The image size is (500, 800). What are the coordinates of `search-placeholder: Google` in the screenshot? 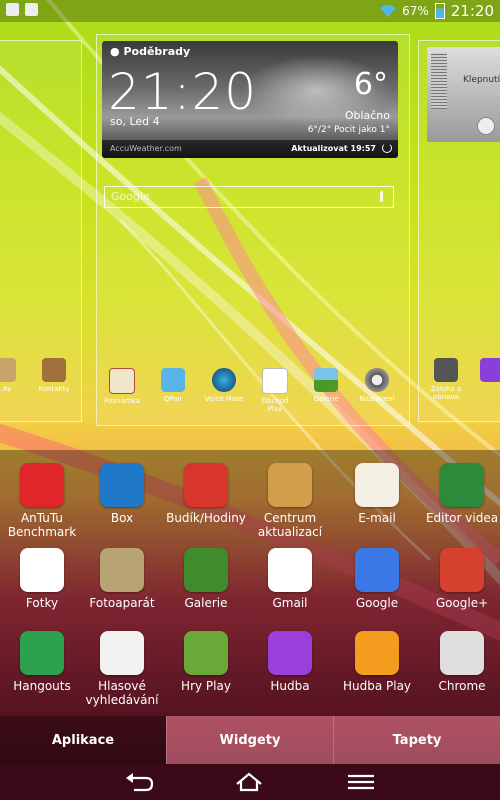 It's located at (130, 196).